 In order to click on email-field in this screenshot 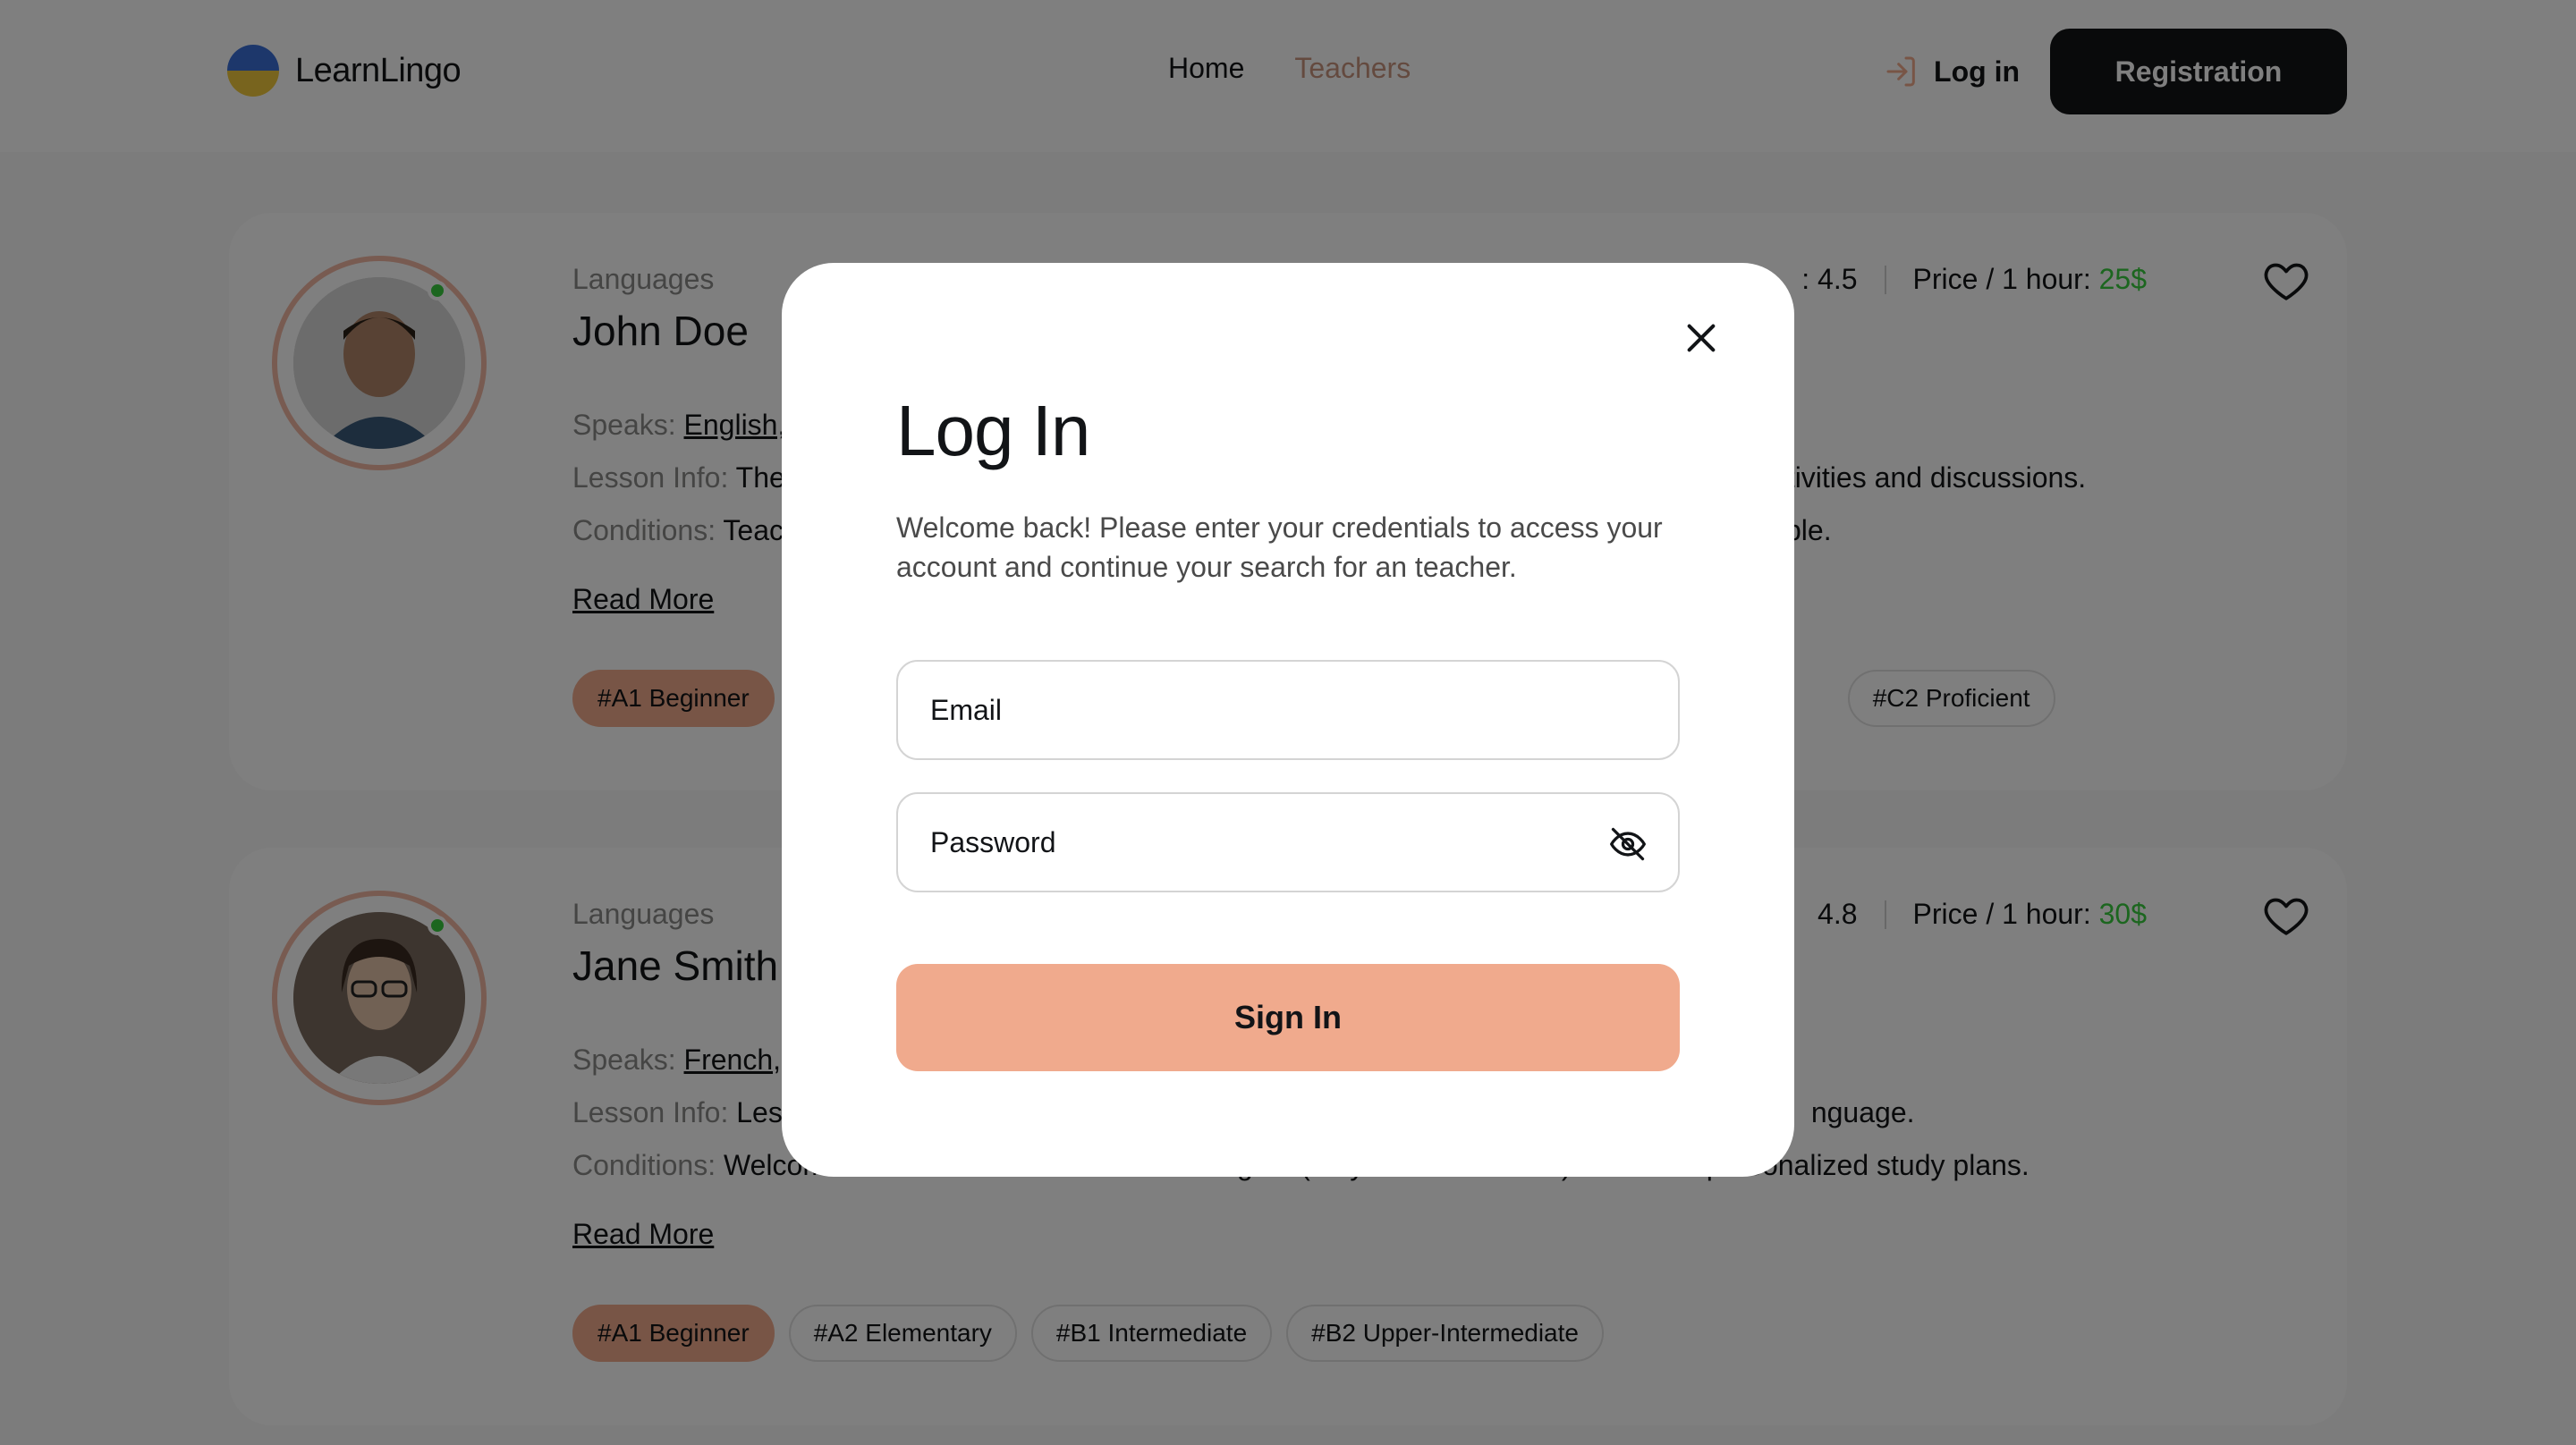, I will do `click(1288, 710)`.